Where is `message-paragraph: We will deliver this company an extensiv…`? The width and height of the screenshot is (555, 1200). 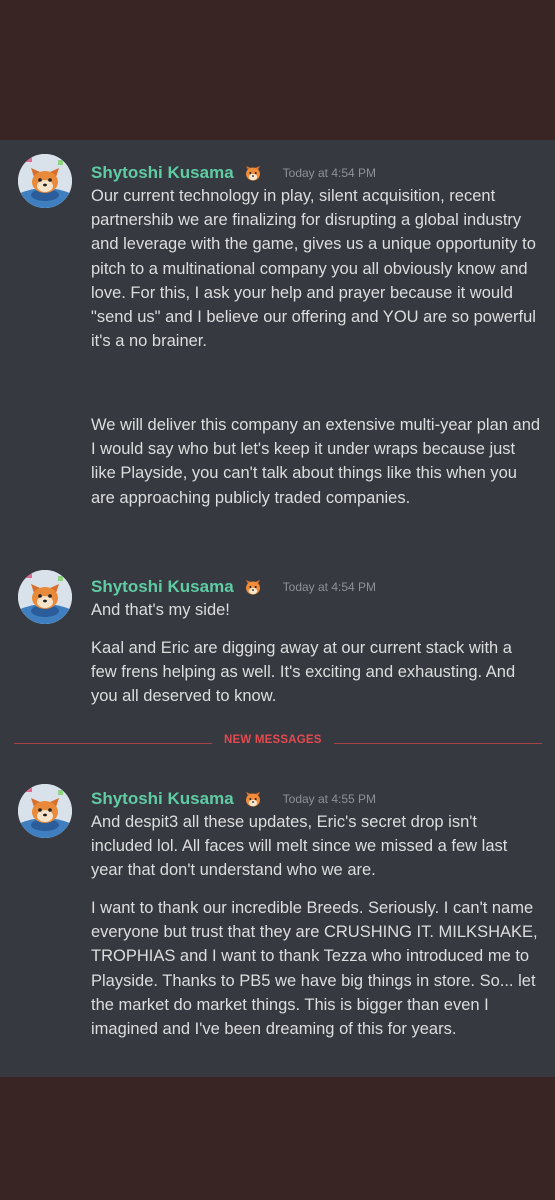
message-paragraph: We will deliver this company an extensiv… is located at coordinates (316, 461).